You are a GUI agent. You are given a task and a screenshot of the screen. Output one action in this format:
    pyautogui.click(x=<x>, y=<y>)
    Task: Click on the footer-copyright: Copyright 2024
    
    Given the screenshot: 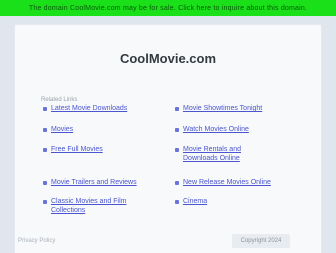 What is the action you would take?
    pyautogui.click(x=261, y=241)
    